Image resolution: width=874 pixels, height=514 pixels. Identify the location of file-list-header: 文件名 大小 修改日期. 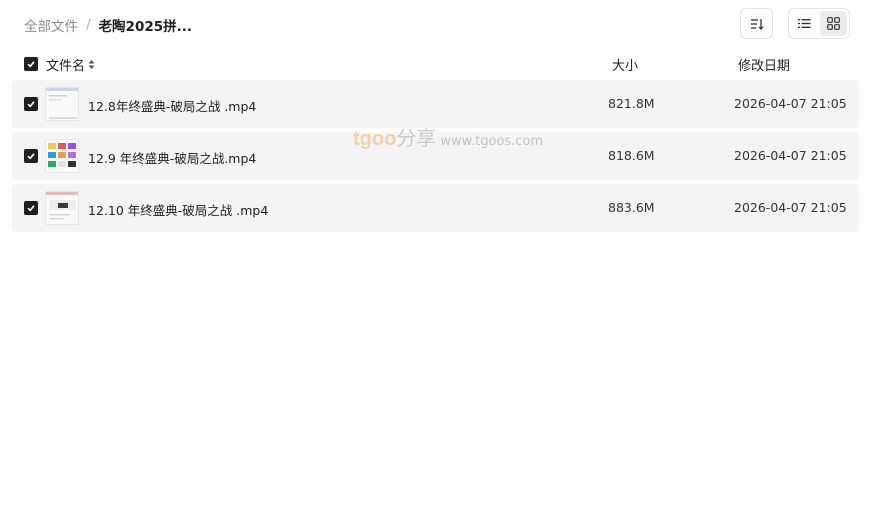
(435, 64).